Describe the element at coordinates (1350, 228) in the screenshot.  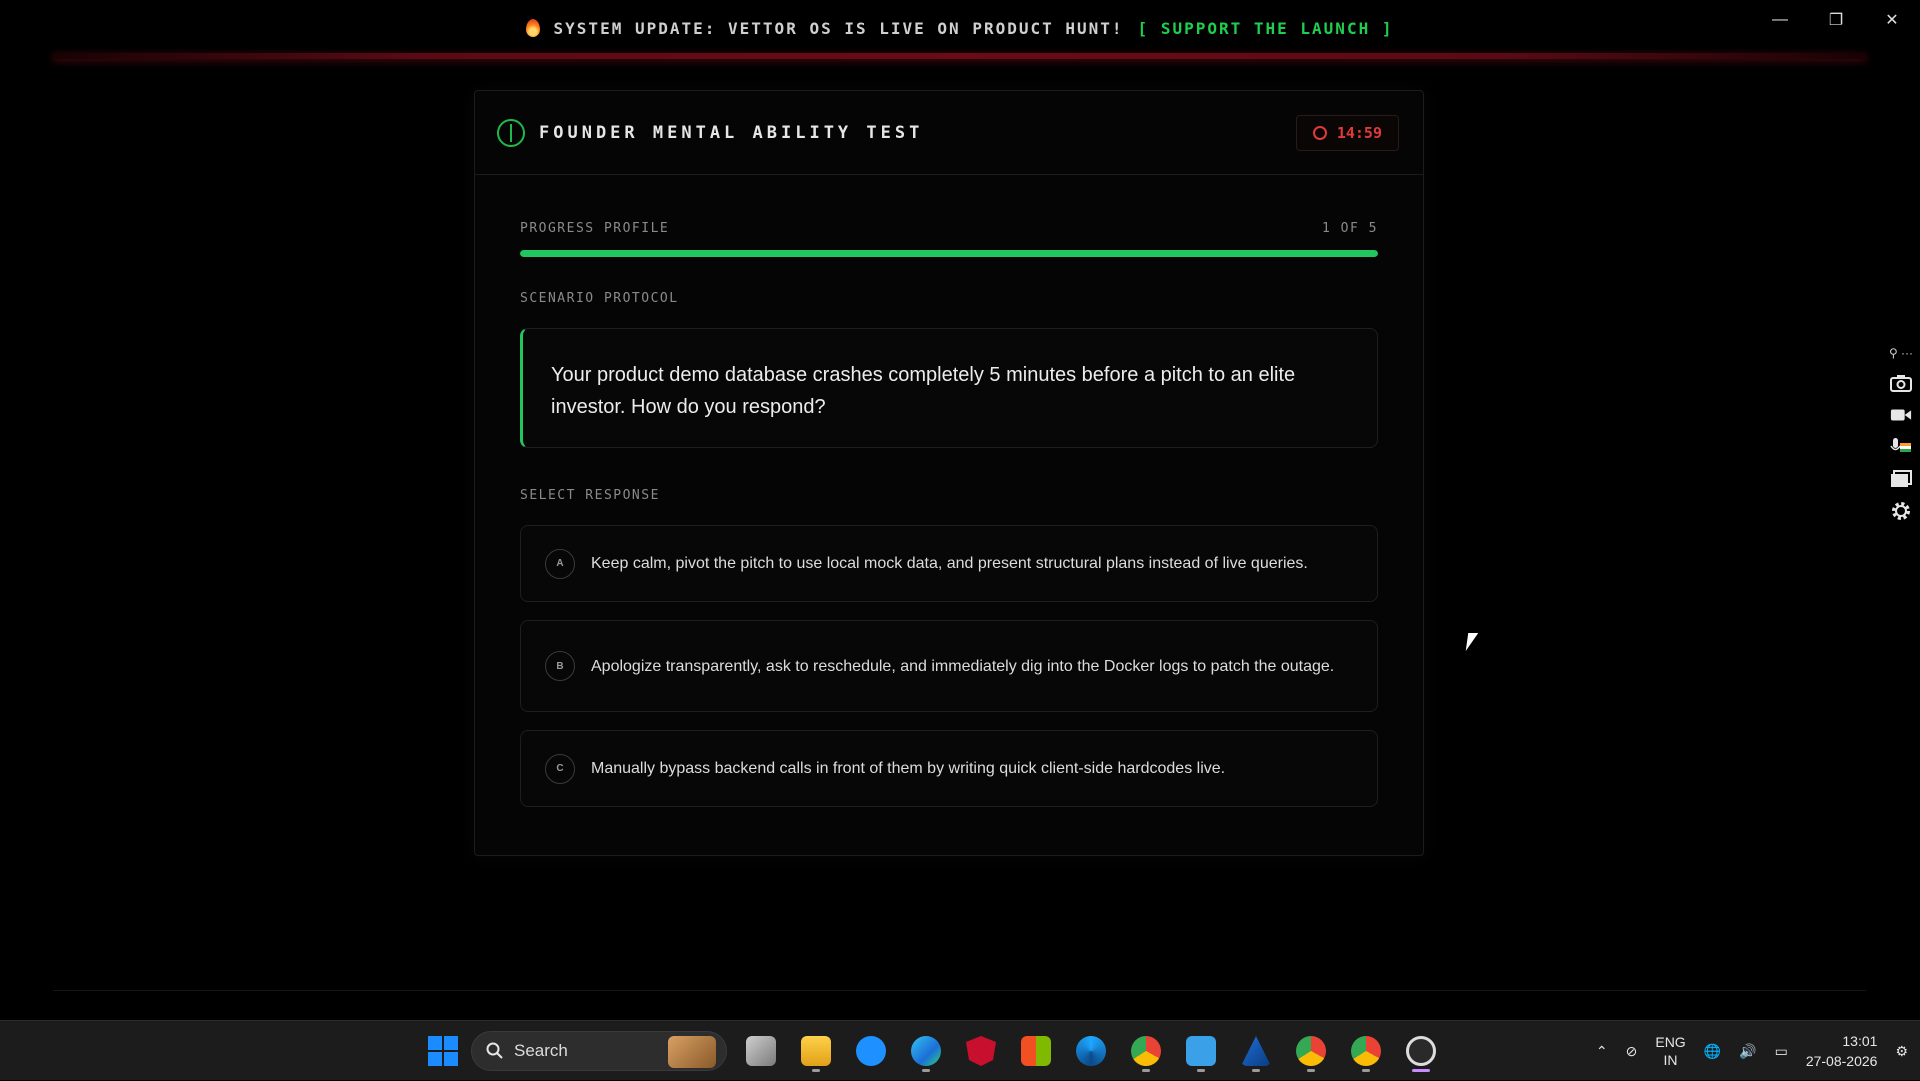
I see `progress-count: 1 OF 5` at that location.